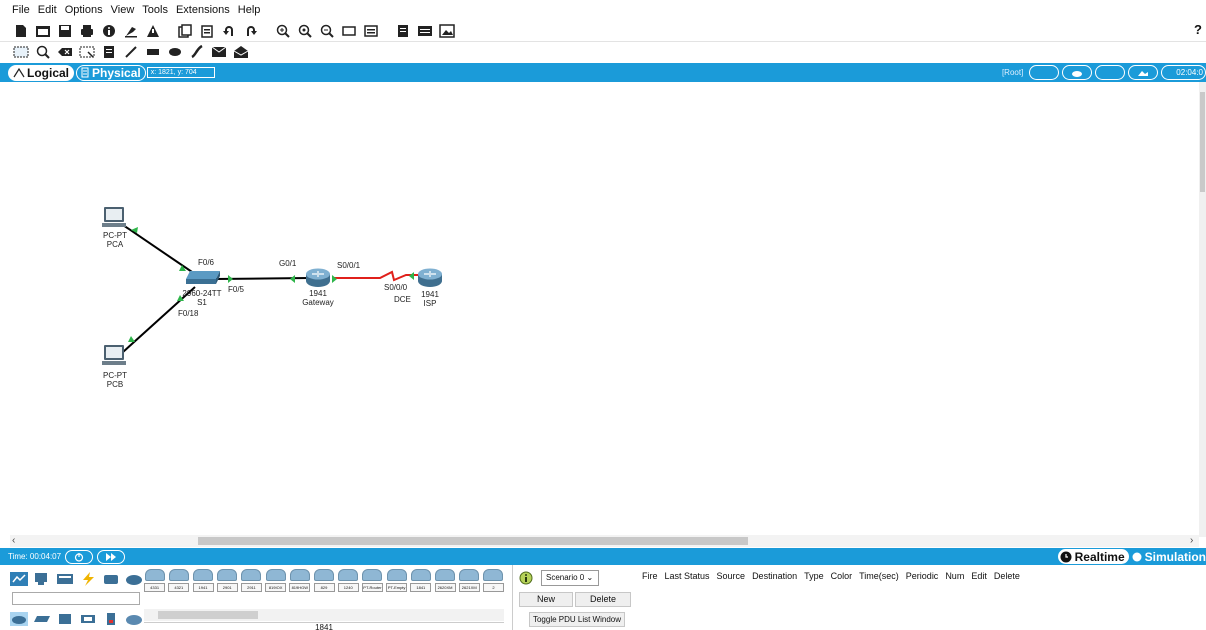 This screenshot has width=1206, height=630. What do you see at coordinates (153, 52) in the screenshot?
I see `rectangle-icon` at bounding box center [153, 52].